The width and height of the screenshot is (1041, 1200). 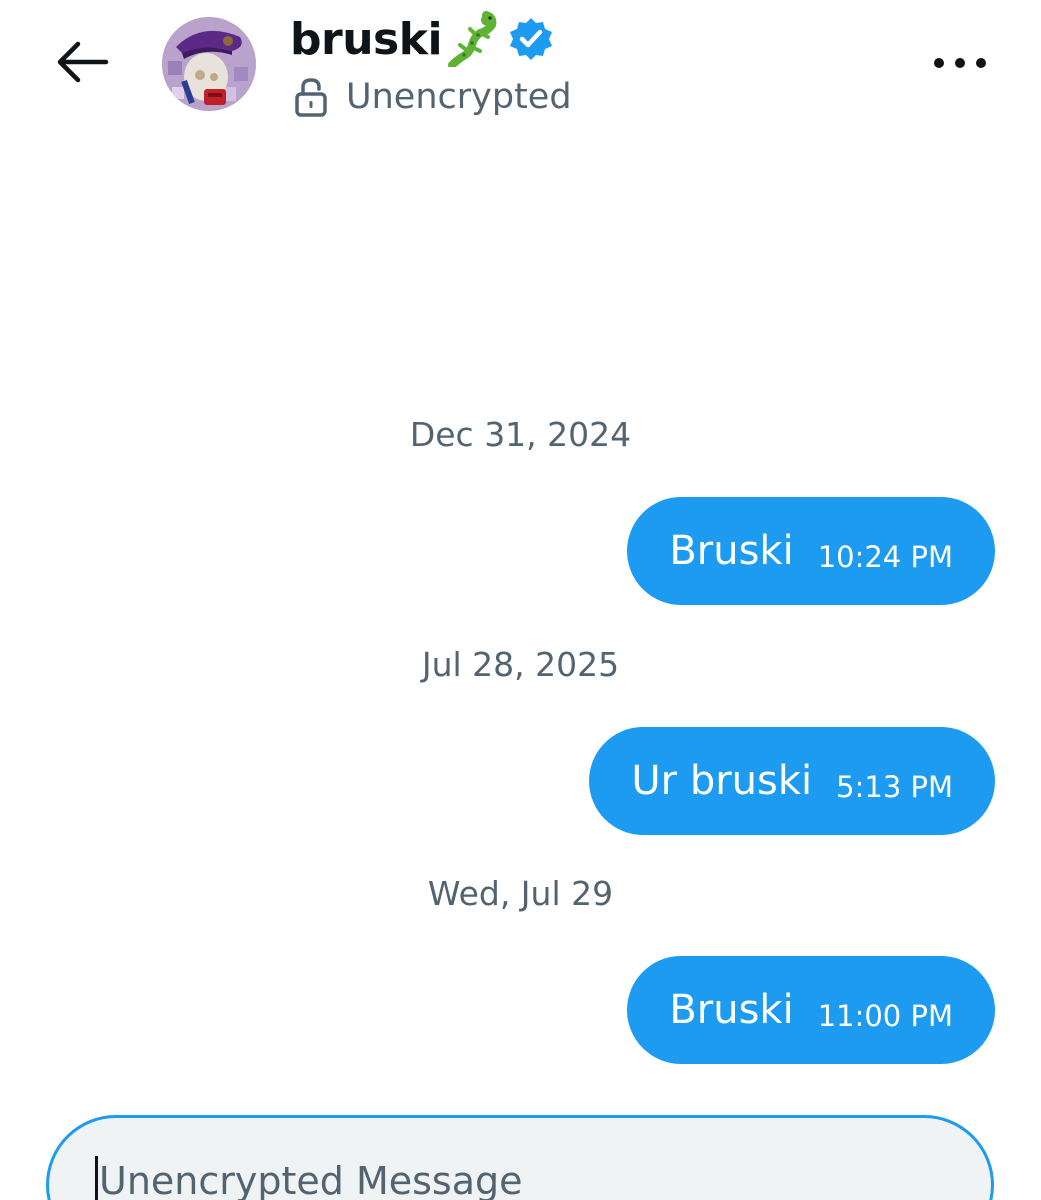 I want to click on message-timestamp: 11:00 PM, so click(x=885, y=1015).